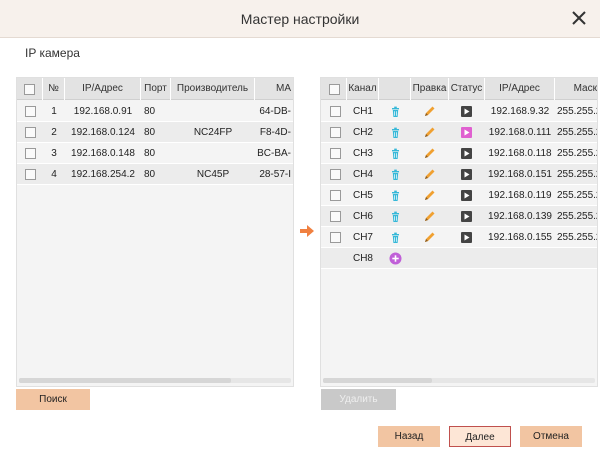 This screenshot has width=600, height=449. What do you see at coordinates (54, 132) in the screenshot?
I see `row-number: 2` at bounding box center [54, 132].